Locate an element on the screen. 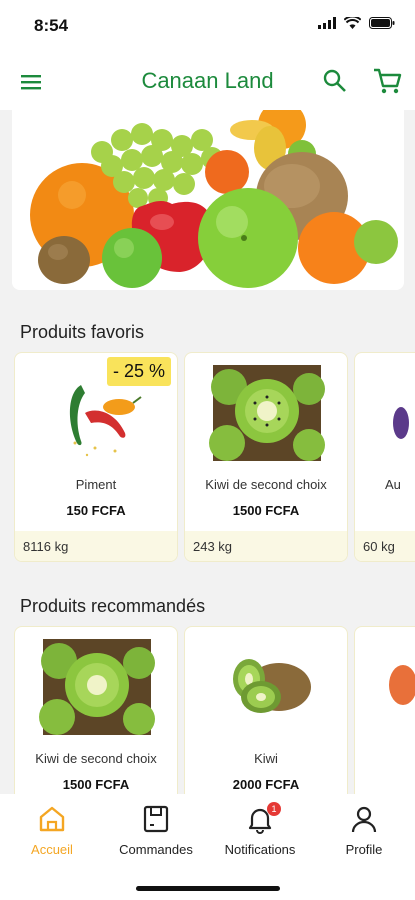 The width and height of the screenshot is (415, 900). nav-profile: Profile is located at coordinates (364, 834).